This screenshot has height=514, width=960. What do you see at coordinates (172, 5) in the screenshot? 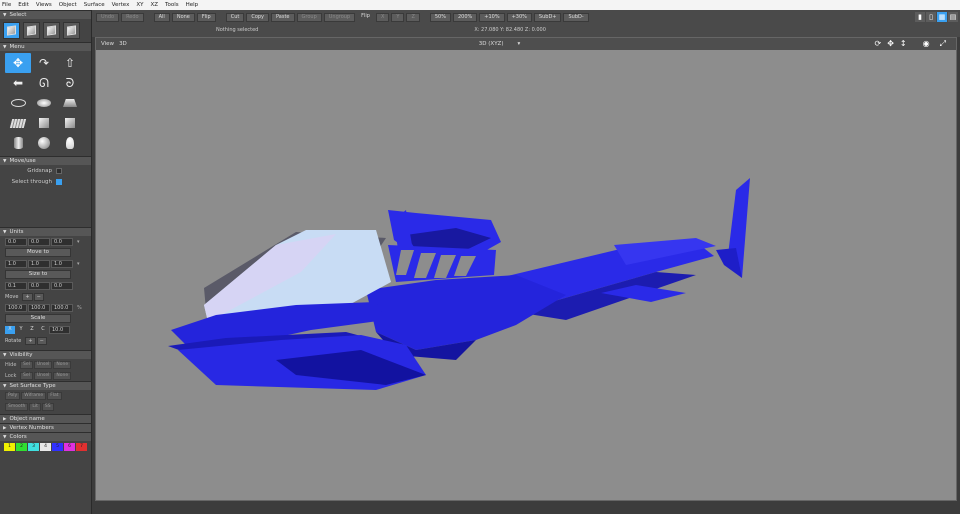
I see `menu-tools: Tools` at bounding box center [172, 5].